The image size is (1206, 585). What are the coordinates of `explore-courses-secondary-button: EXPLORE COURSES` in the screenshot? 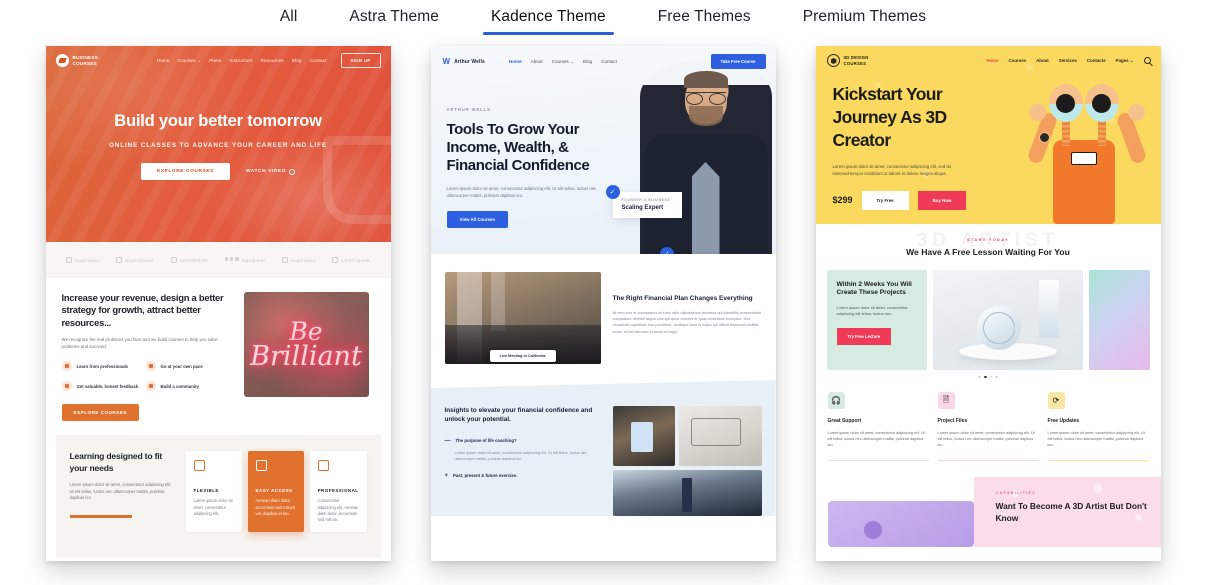 It's located at (100, 413).